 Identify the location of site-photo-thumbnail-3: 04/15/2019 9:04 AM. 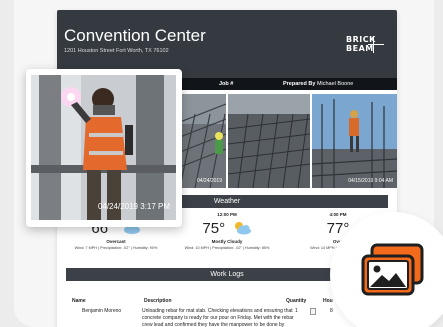
(354, 141).